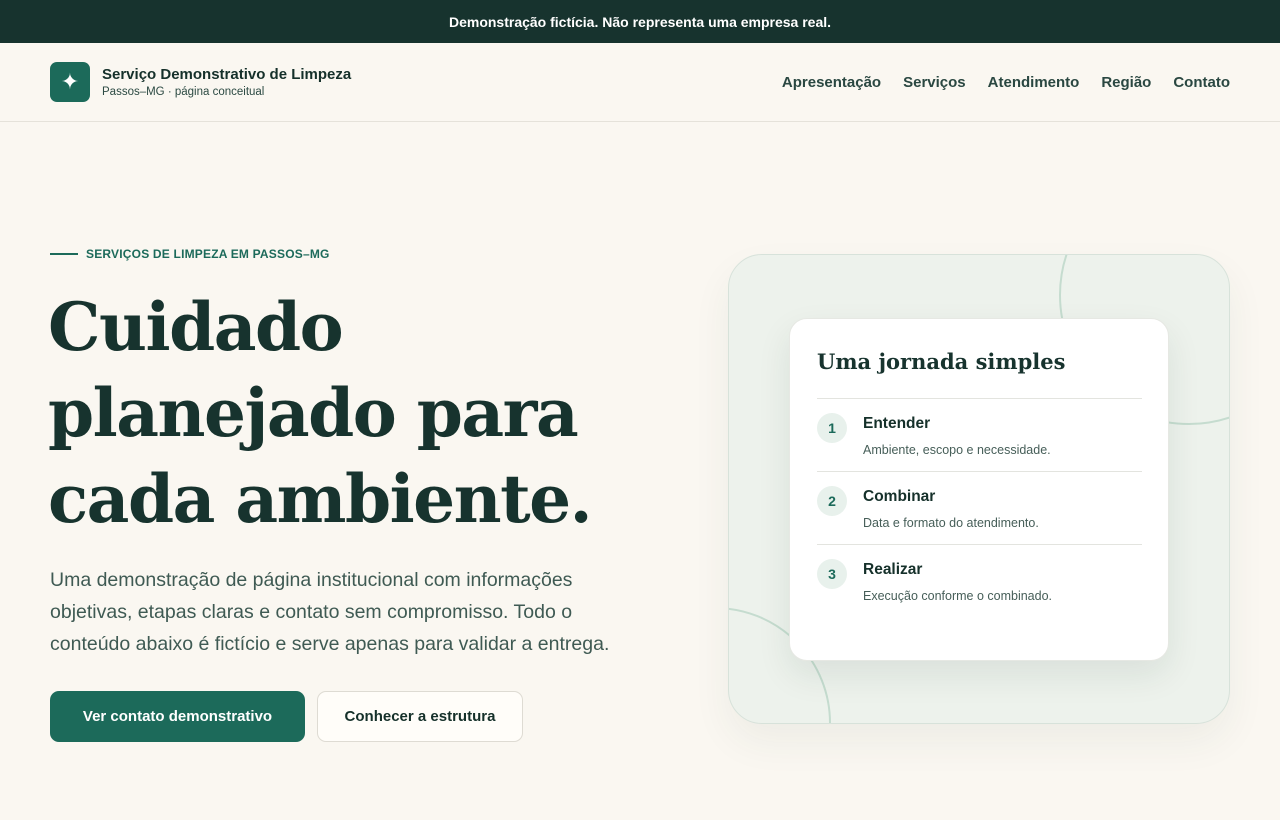  Describe the element at coordinates (951, 523) in the screenshot. I see `step-description: Data e formato do atendimento.` at that location.